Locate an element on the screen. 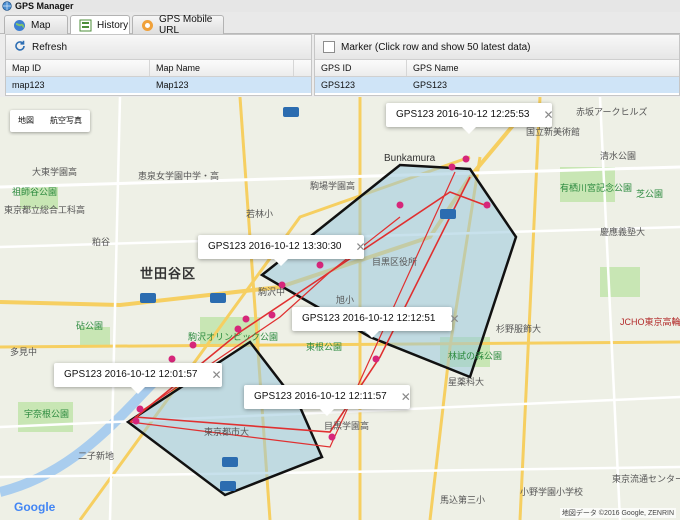 The width and height of the screenshot is (680, 520). place-label: 旭小 is located at coordinates (345, 300).